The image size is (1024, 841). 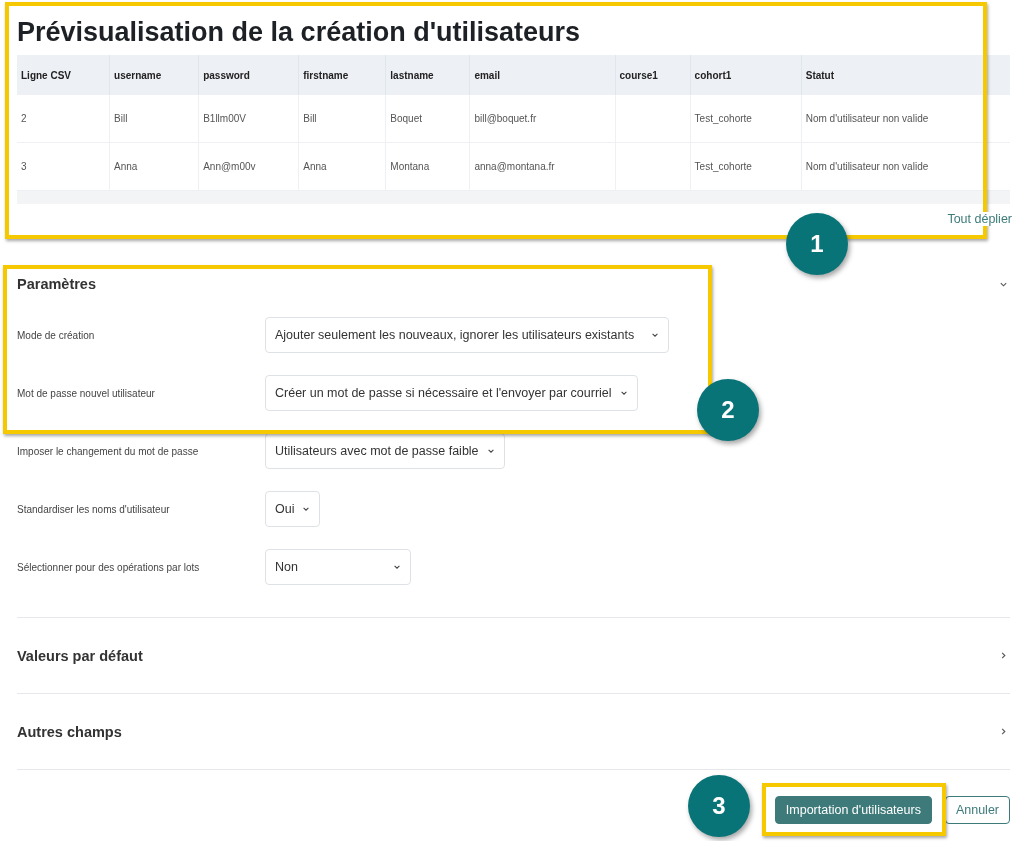 I want to click on column-header: cohort1, so click(x=746, y=75).